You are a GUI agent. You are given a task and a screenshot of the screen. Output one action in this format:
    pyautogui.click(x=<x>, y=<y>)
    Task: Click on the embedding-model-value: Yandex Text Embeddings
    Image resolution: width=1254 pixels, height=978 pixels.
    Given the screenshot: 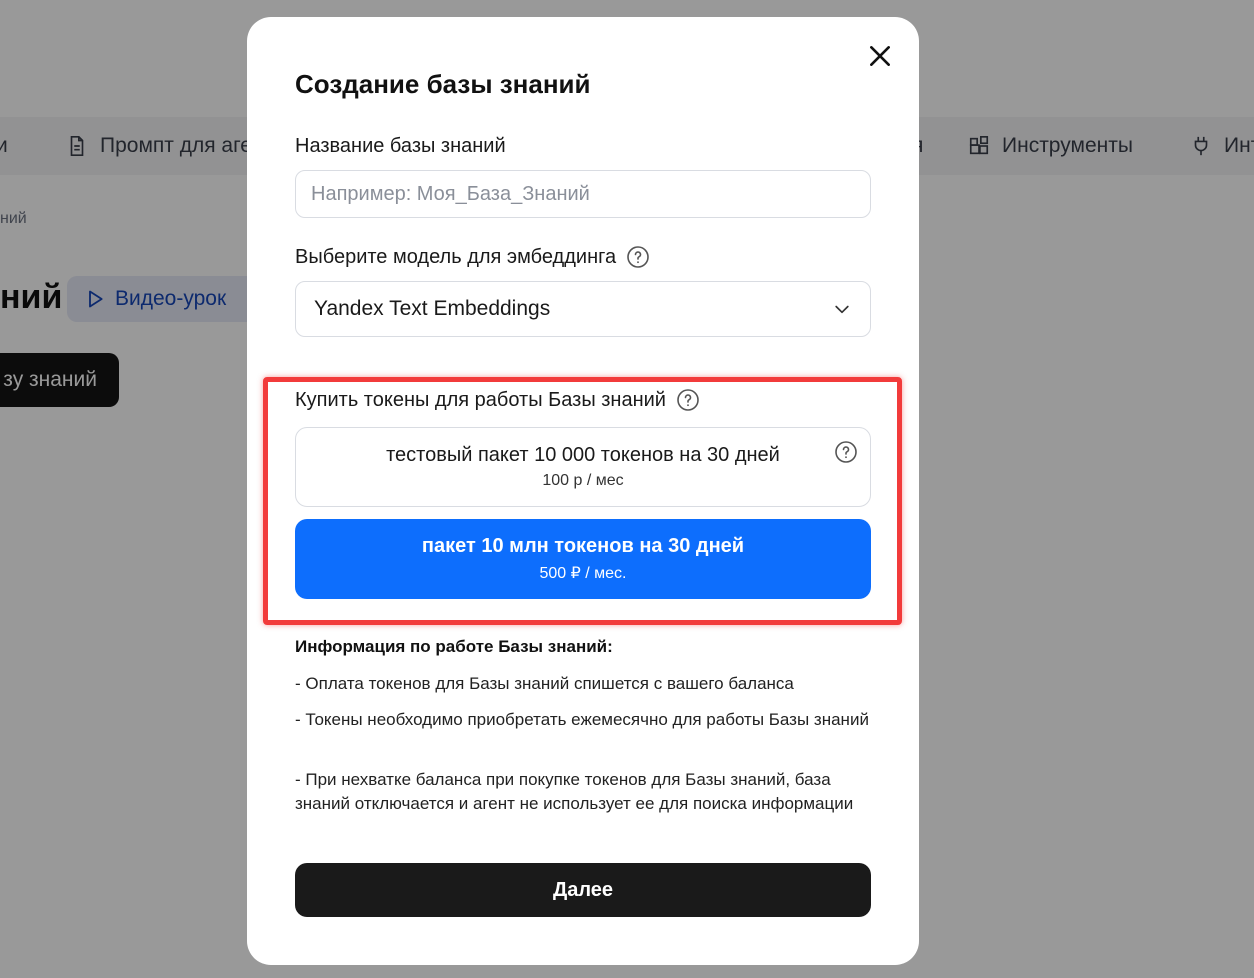 What is the action you would take?
    pyautogui.click(x=432, y=308)
    